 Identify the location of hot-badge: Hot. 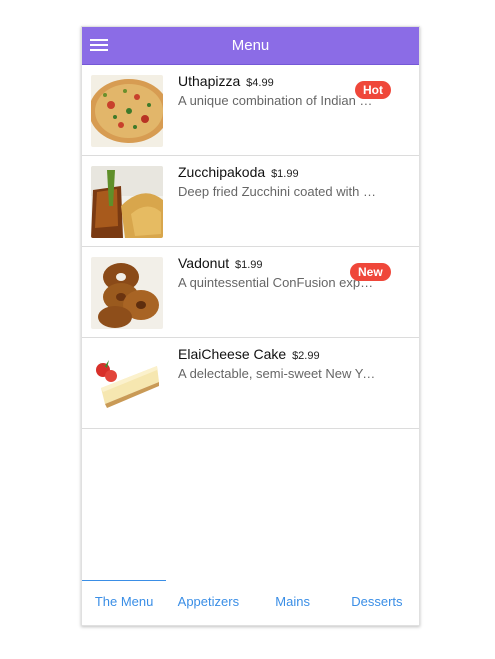
(373, 90).